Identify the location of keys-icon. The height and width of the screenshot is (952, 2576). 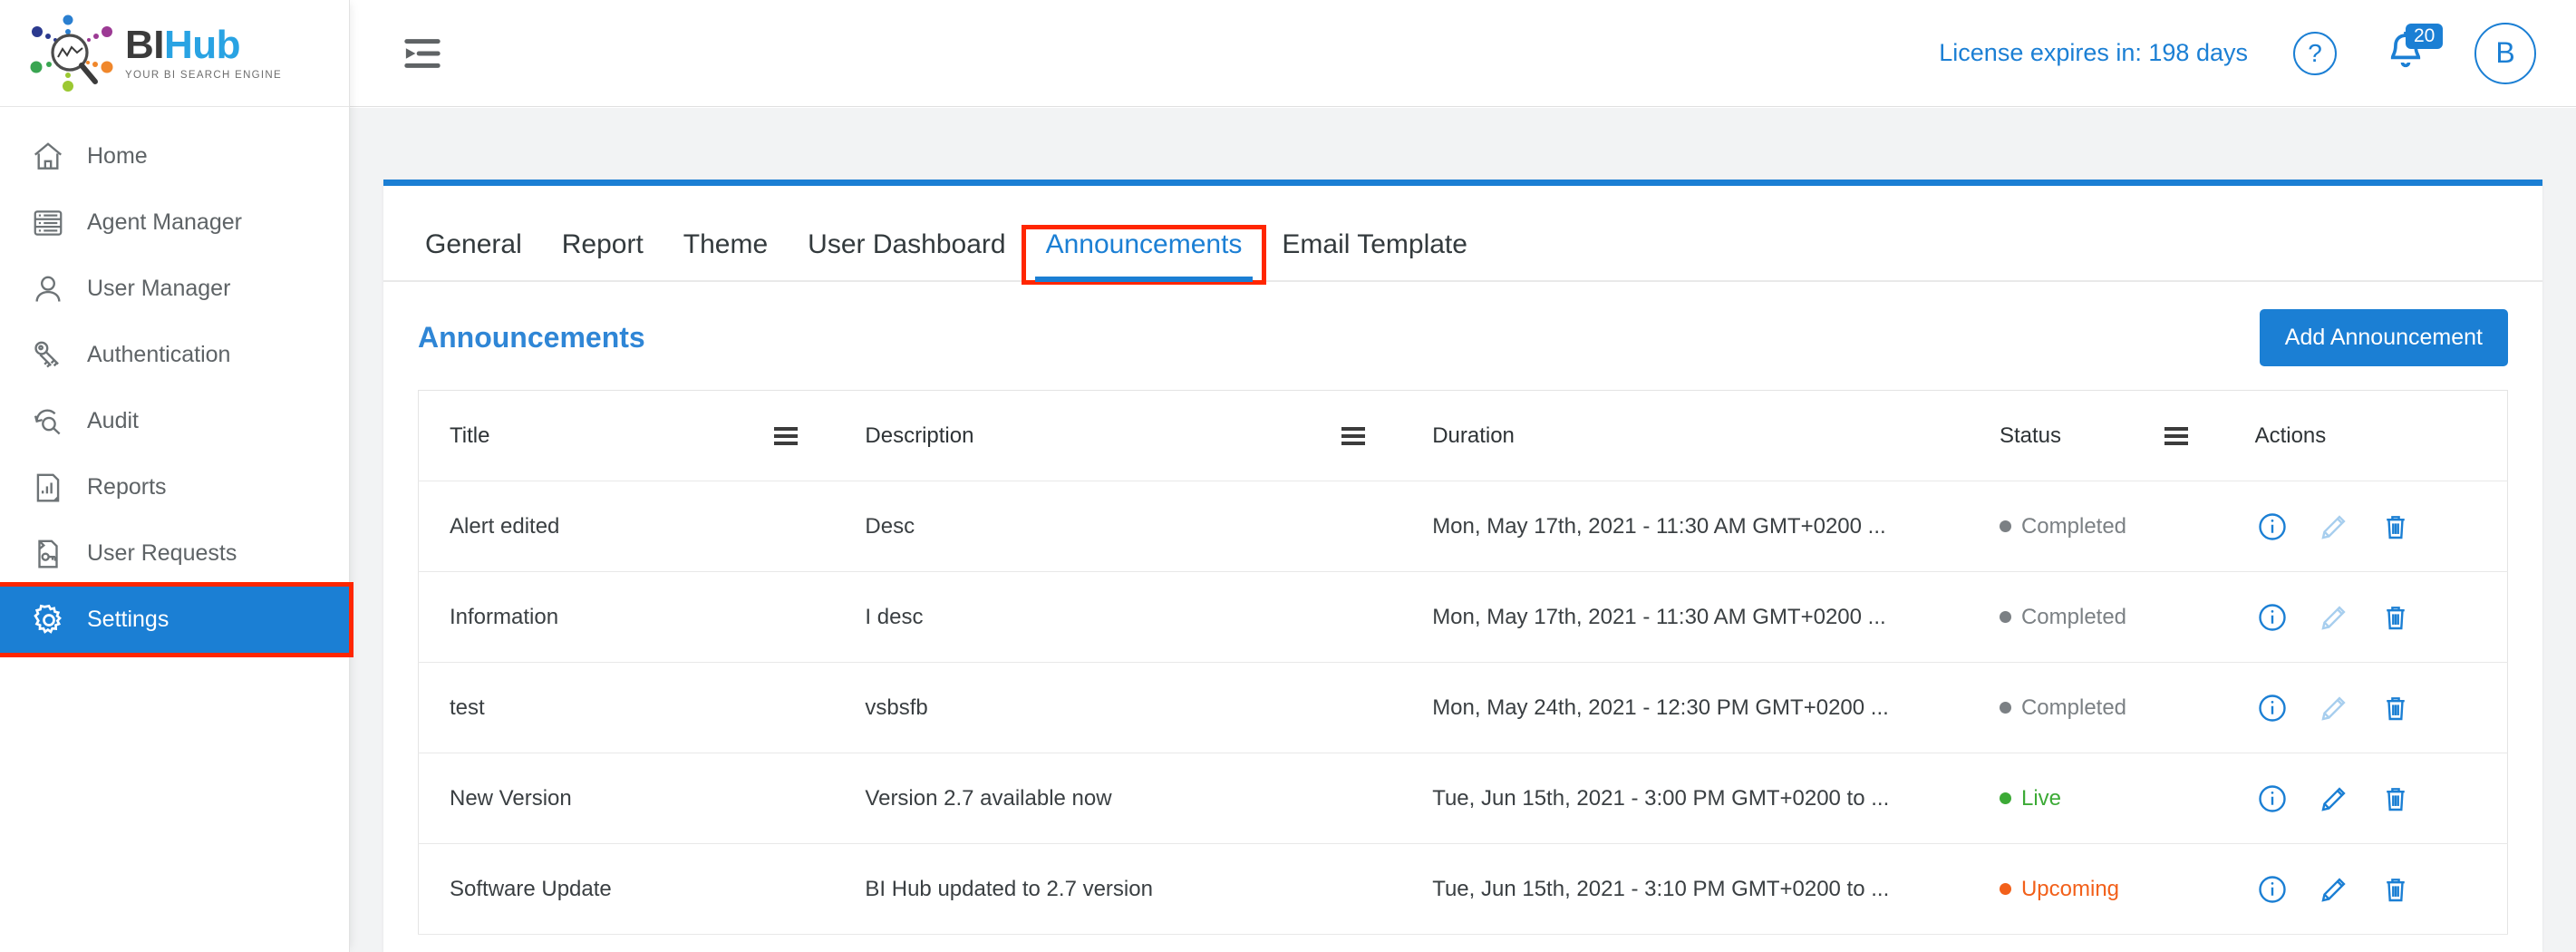
(52, 355).